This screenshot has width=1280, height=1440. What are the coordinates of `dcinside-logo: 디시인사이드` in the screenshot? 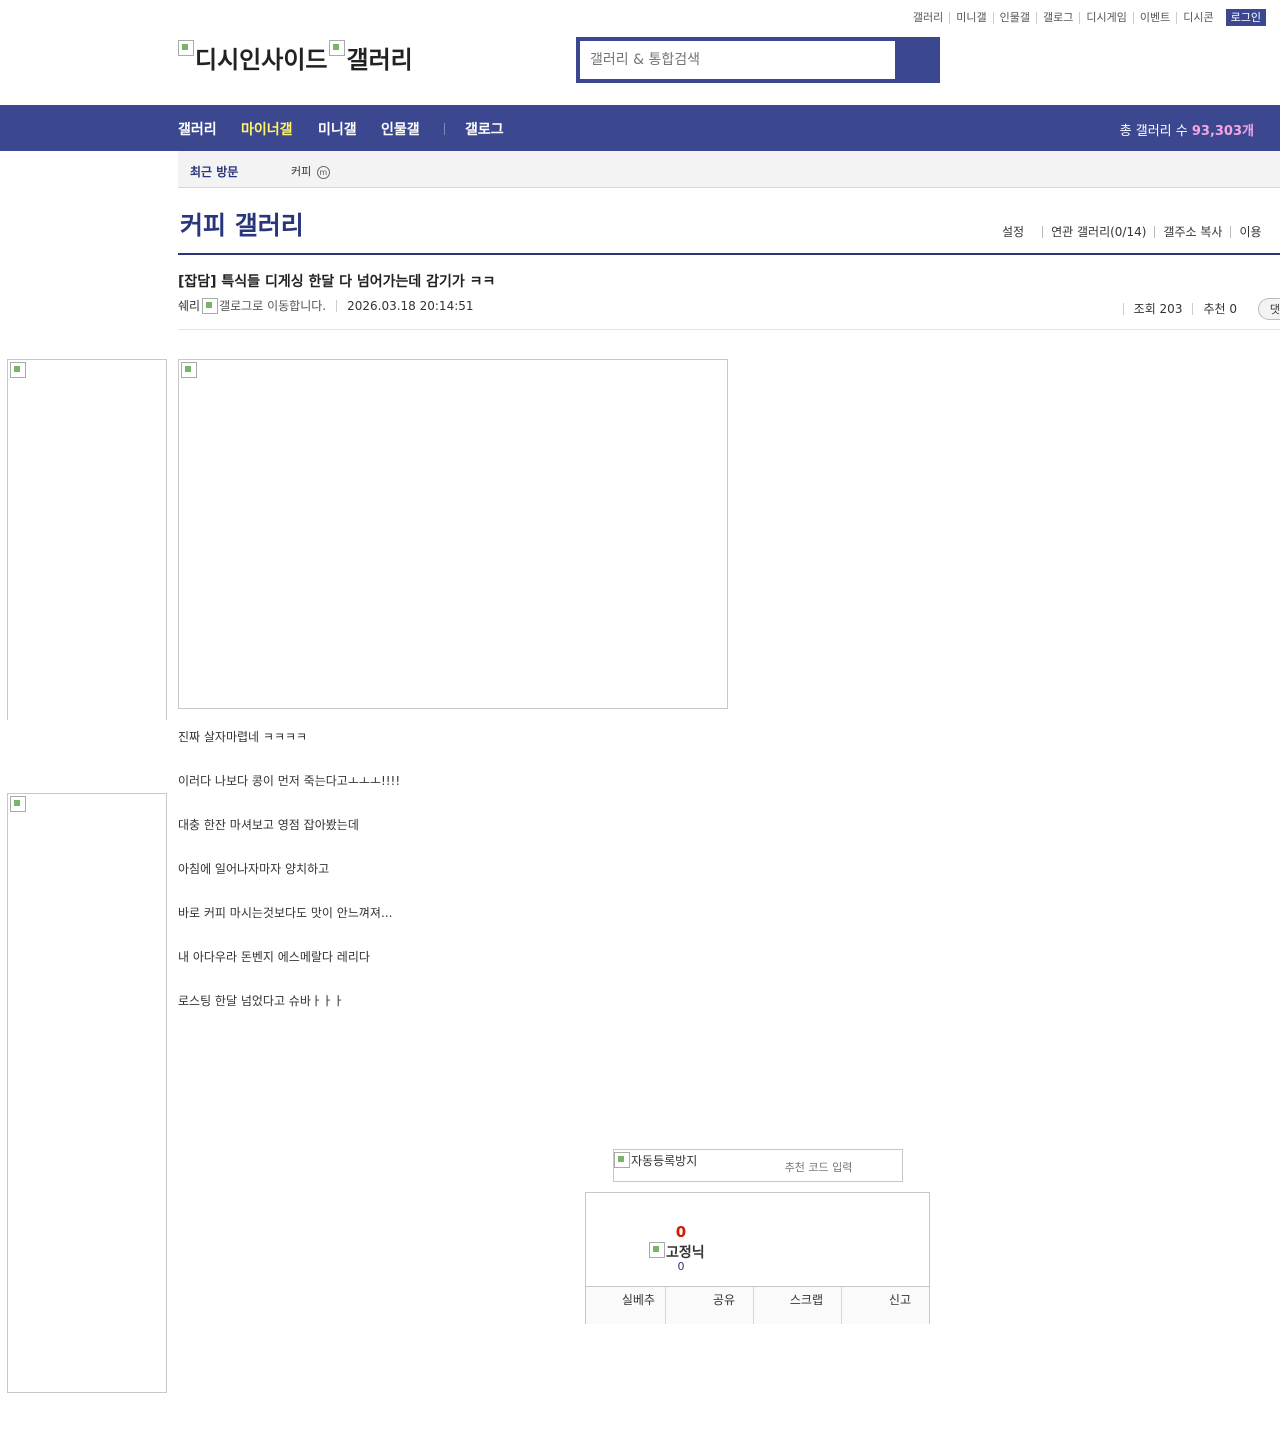 It's located at (252, 57).